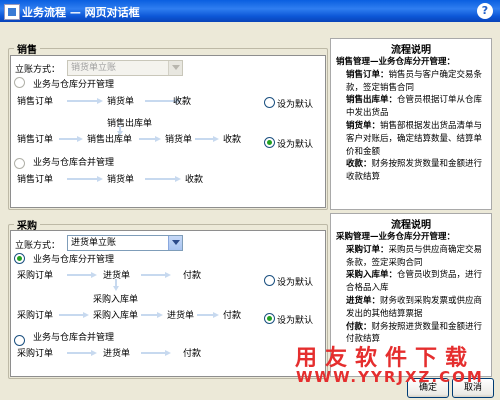 This screenshot has height=400, width=500. I want to click on purchase-flow3-receiving: 进货单, so click(116, 352).